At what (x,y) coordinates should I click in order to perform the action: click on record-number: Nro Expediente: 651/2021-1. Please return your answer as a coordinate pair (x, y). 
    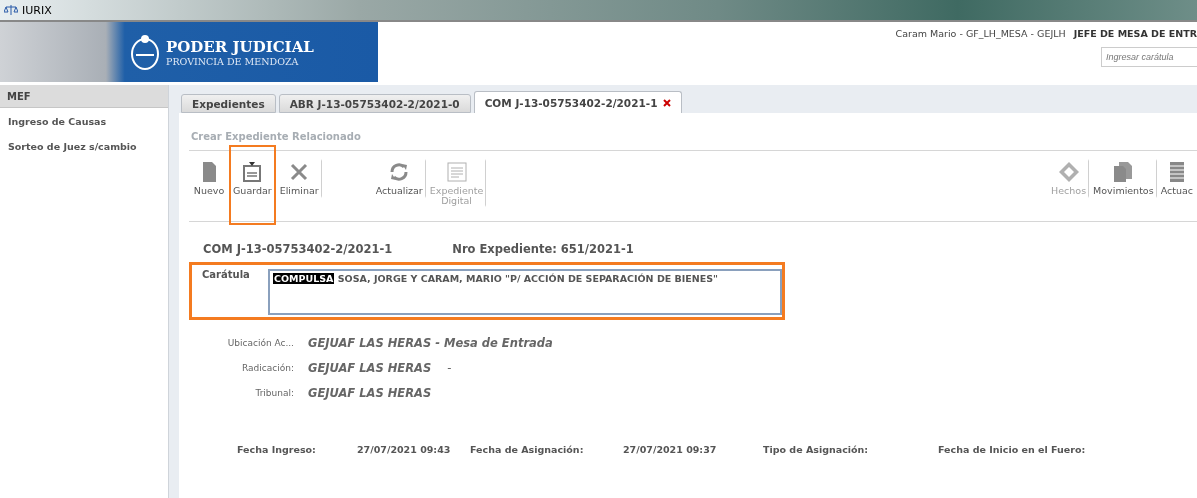
    Looking at the image, I should click on (543, 249).